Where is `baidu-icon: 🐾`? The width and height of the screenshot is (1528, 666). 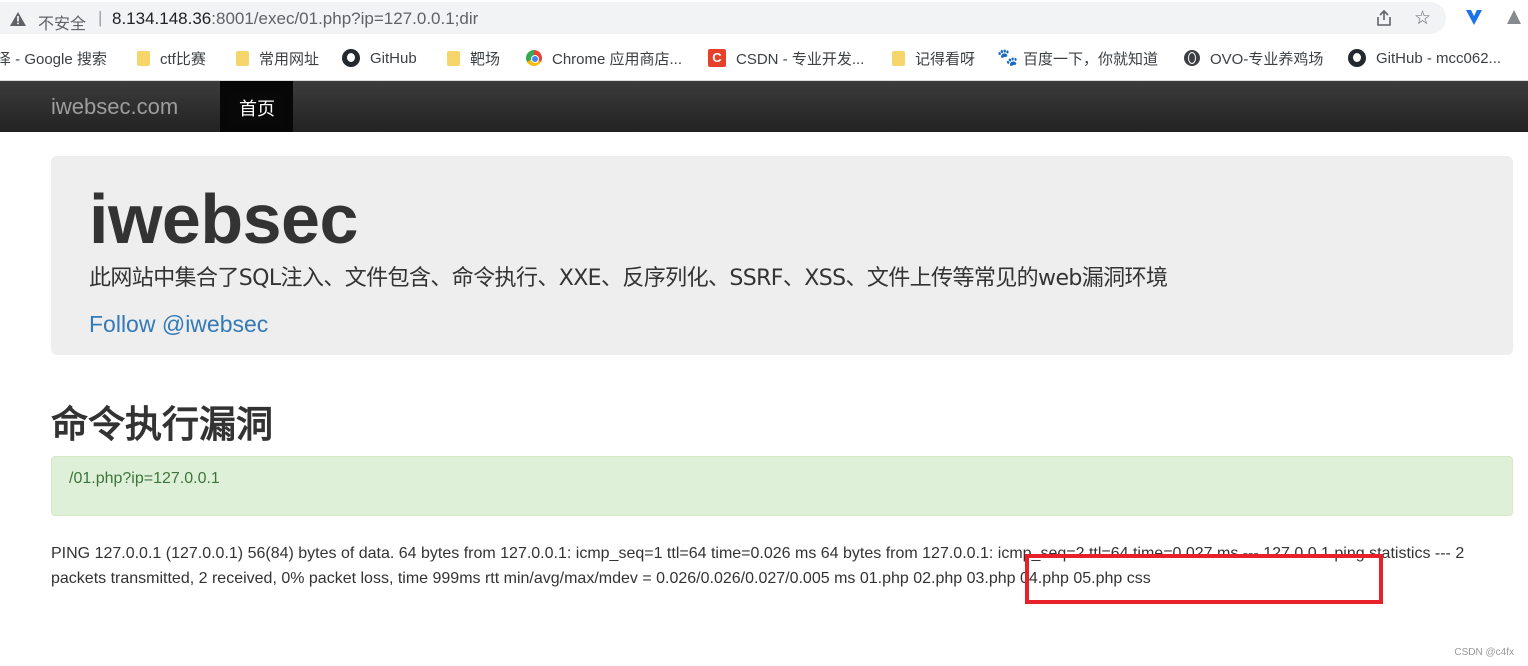 baidu-icon: 🐾 is located at coordinates (1008, 57).